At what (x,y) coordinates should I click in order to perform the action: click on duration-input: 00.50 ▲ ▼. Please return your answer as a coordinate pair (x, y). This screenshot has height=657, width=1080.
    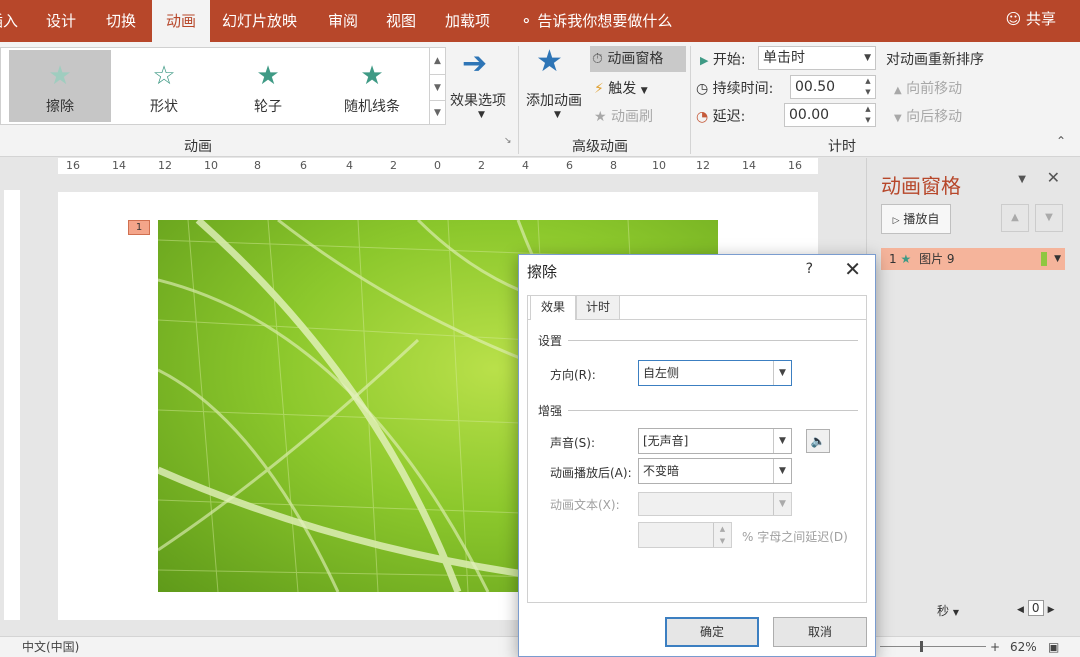
    Looking at the image, I should click on (833, 87).